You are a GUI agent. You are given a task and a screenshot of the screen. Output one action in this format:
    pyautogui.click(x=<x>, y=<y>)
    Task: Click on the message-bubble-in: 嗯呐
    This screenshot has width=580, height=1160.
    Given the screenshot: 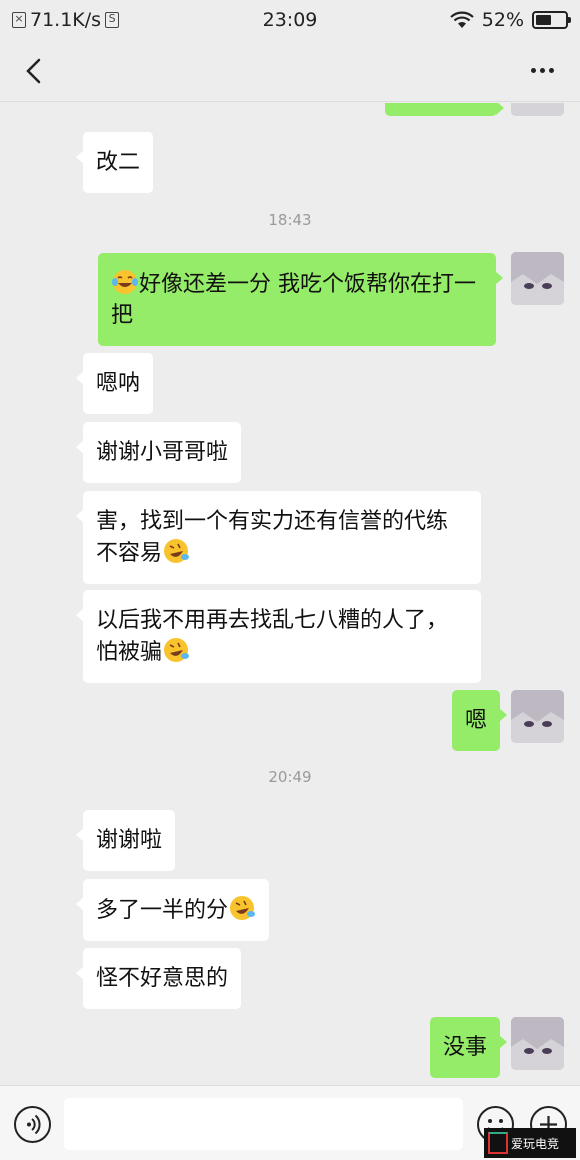 What is the action you would take?
    pyautogui.click(x=114, y=383)
    